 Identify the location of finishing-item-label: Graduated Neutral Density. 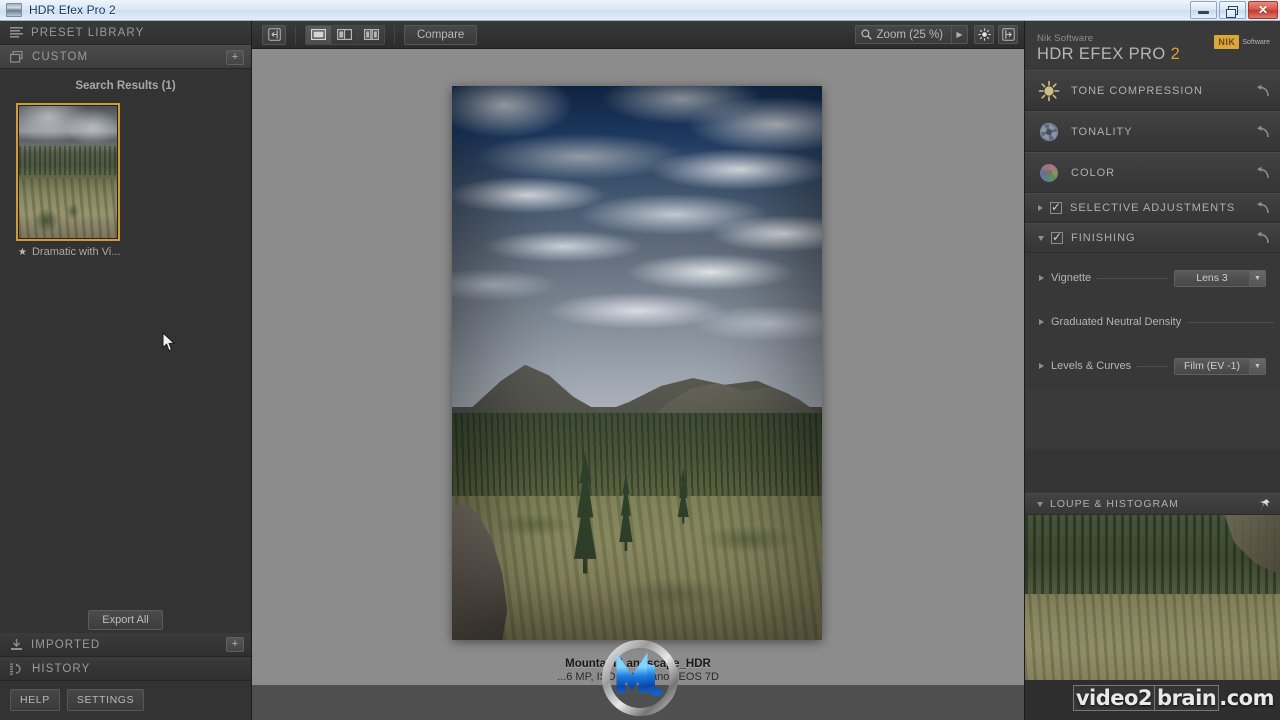
(1116, 322).